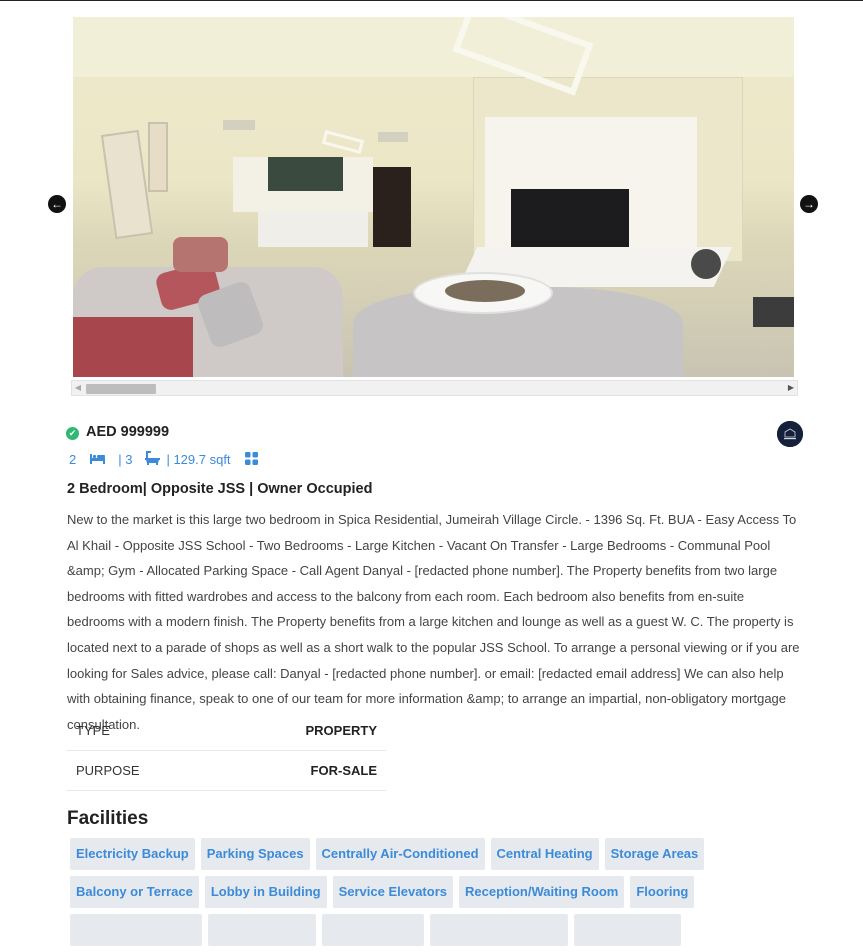 The width and height of the screenshot is (863, 952). I want to click on details-key: PURPOSE, so click(108, 770).